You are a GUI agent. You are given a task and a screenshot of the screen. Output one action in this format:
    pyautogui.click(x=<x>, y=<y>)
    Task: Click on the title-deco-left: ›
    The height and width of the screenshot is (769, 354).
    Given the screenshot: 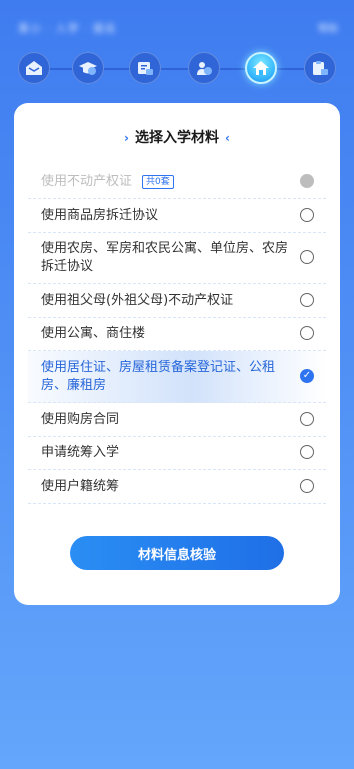 What is the action you would take?
    pyautogui.click(x=126, y=138)
    